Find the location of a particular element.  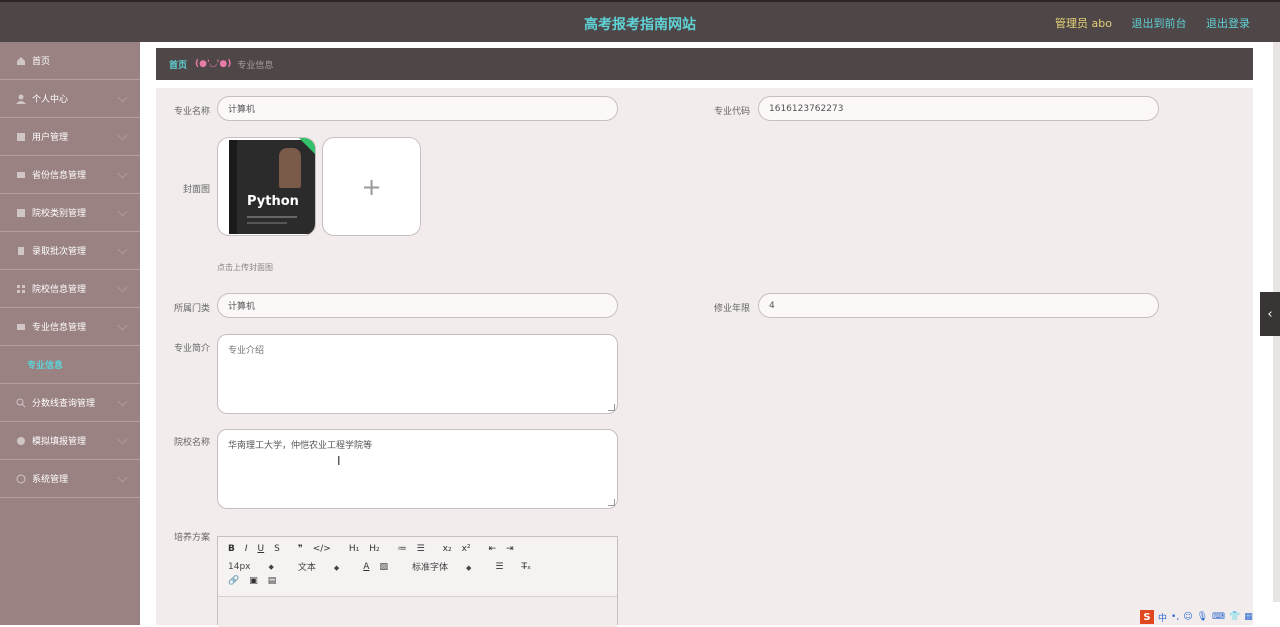

font-family-value: 标准字体 is located at coordinates (429, 568).